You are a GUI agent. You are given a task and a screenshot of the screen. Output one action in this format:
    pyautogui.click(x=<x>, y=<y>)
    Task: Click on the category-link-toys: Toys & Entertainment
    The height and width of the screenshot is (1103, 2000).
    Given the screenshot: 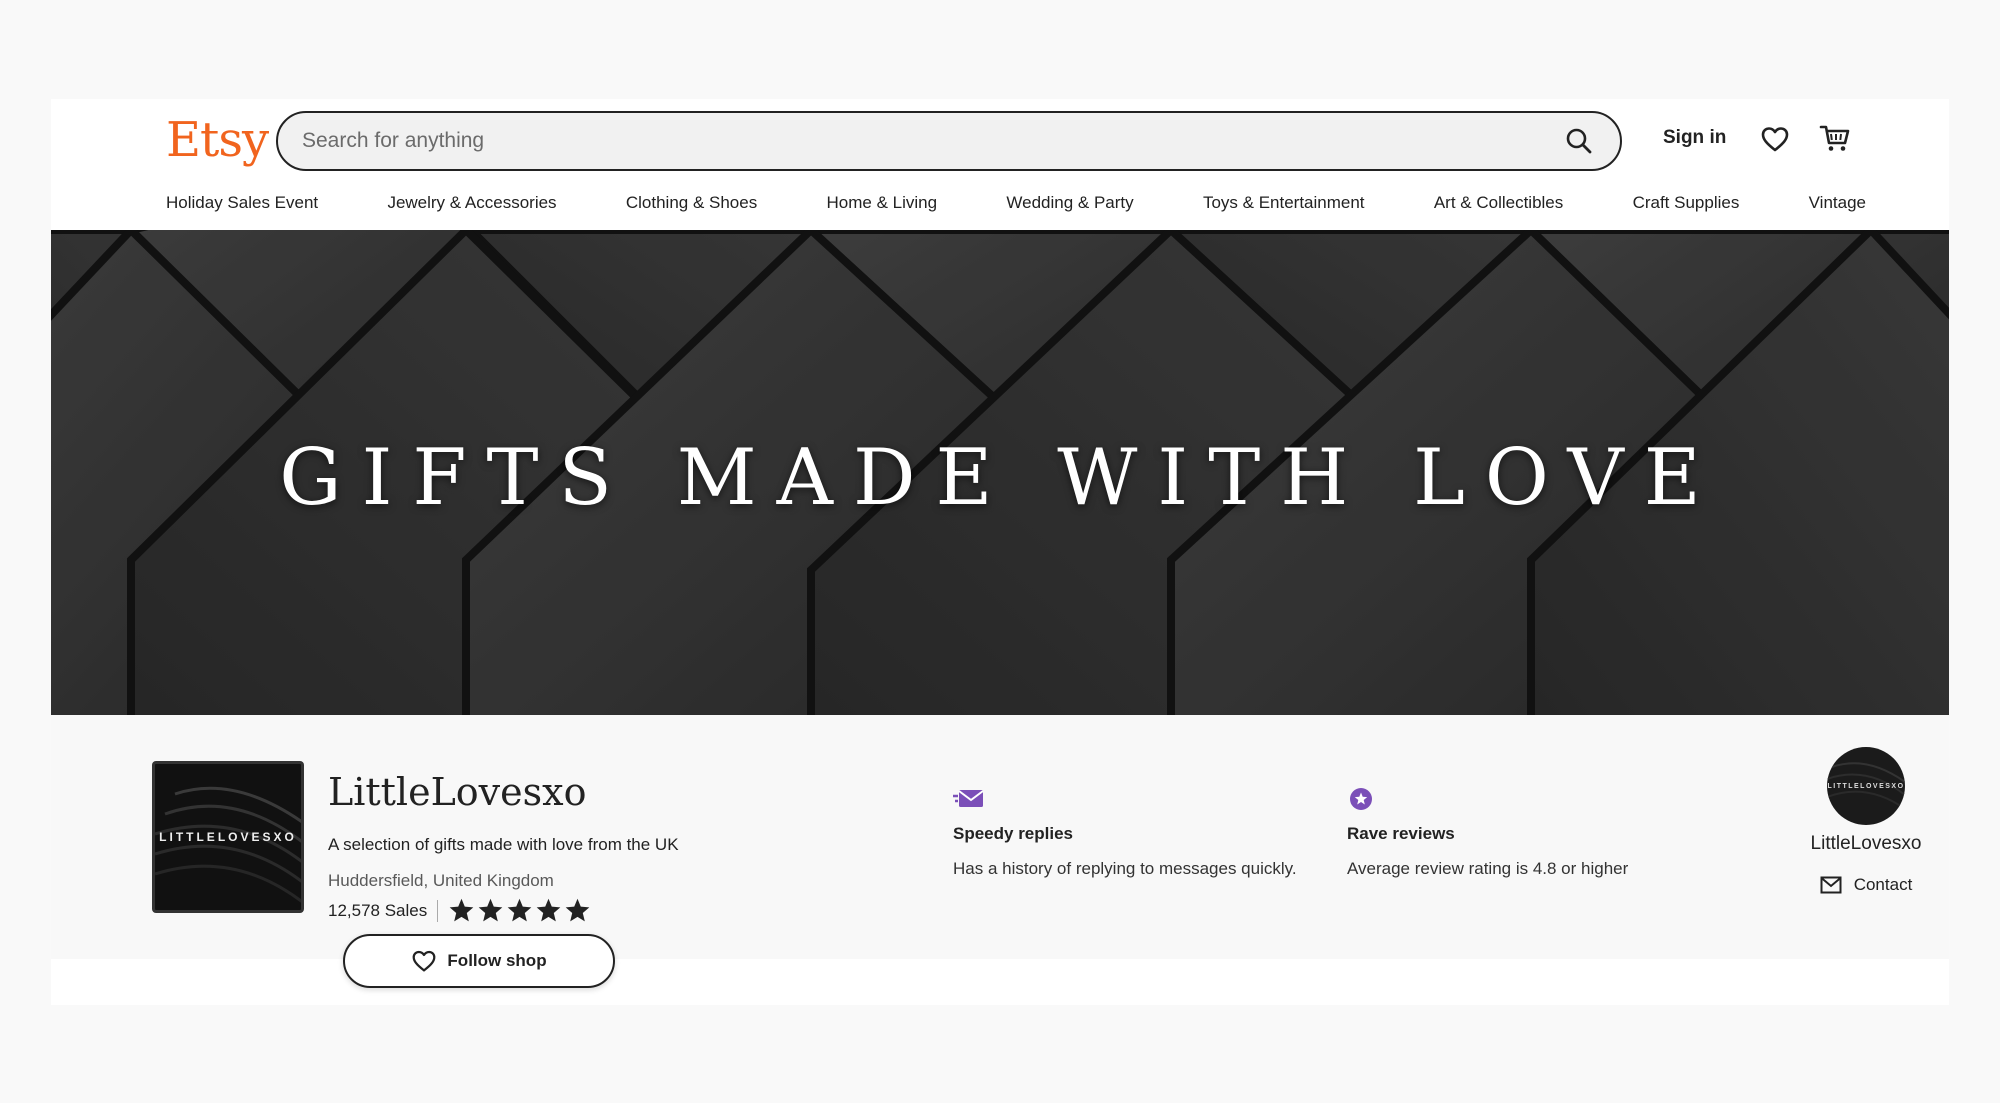 What is the action you would take?
    pyautogui.click(x=1284, y=203)
    